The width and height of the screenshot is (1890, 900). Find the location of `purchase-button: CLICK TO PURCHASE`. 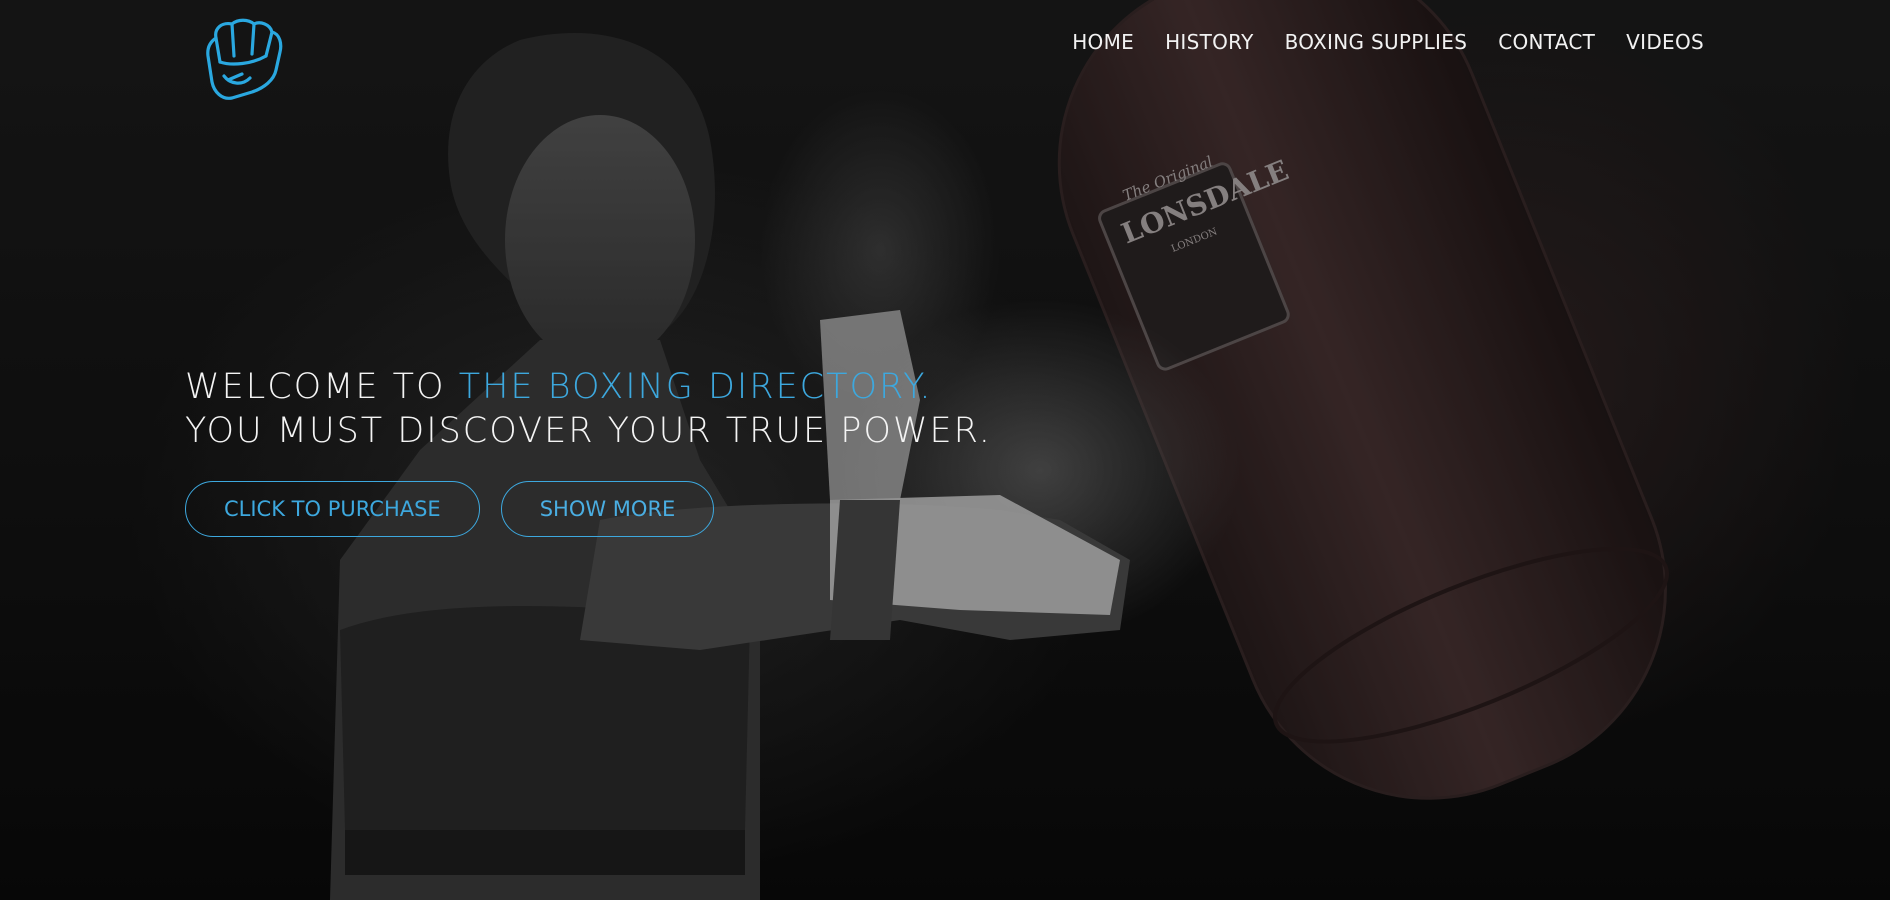

purchase-button: CLICK TO PURCHASE is located at coordinates (332, 509).